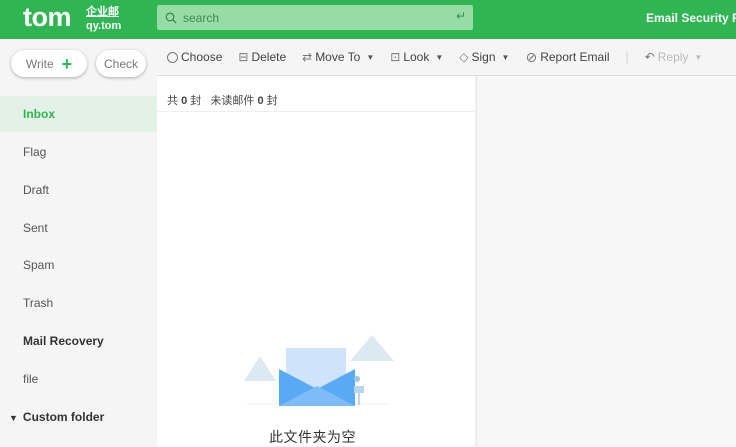 This screenshot has height=447, width=736. I want to click on unread-prefix: 未读邮件, so click(232, 101).